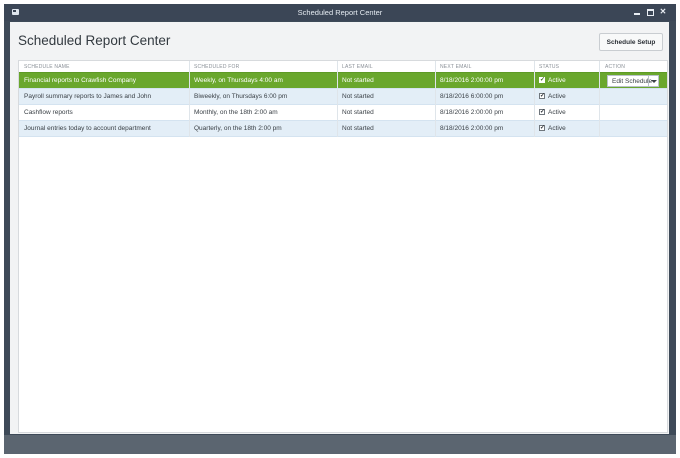  What do you see at coordinates (48, 112) in the screenshot?
I see `schedule-name: Cashflow reports` at bounding box center [48, 112].